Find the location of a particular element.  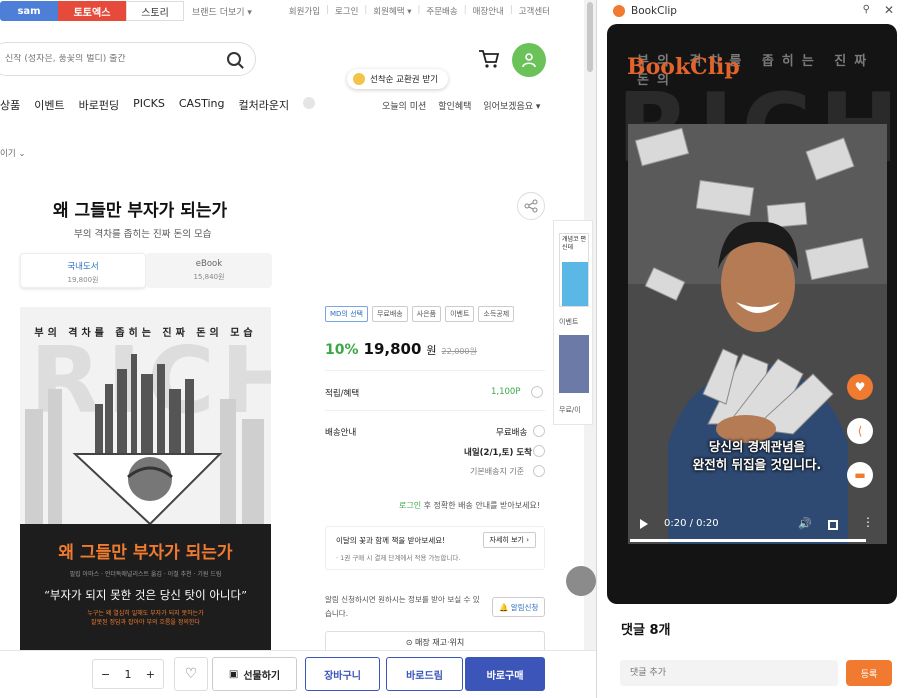

user-icon is located at coordinates (529, 60).